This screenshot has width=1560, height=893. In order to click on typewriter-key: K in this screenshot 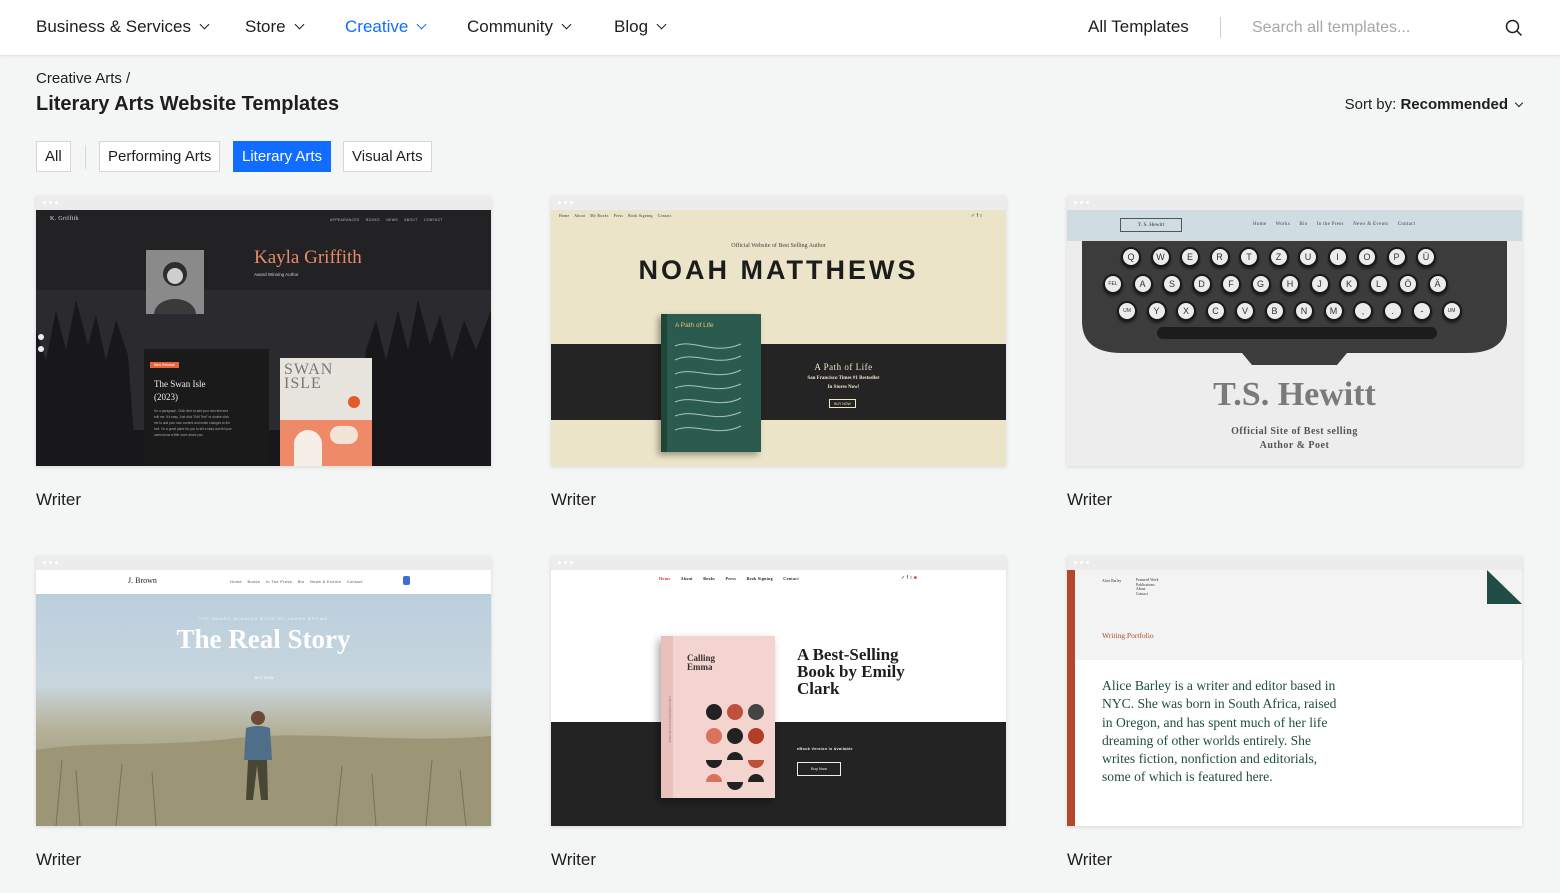, I will do `click(1349, 284)`.